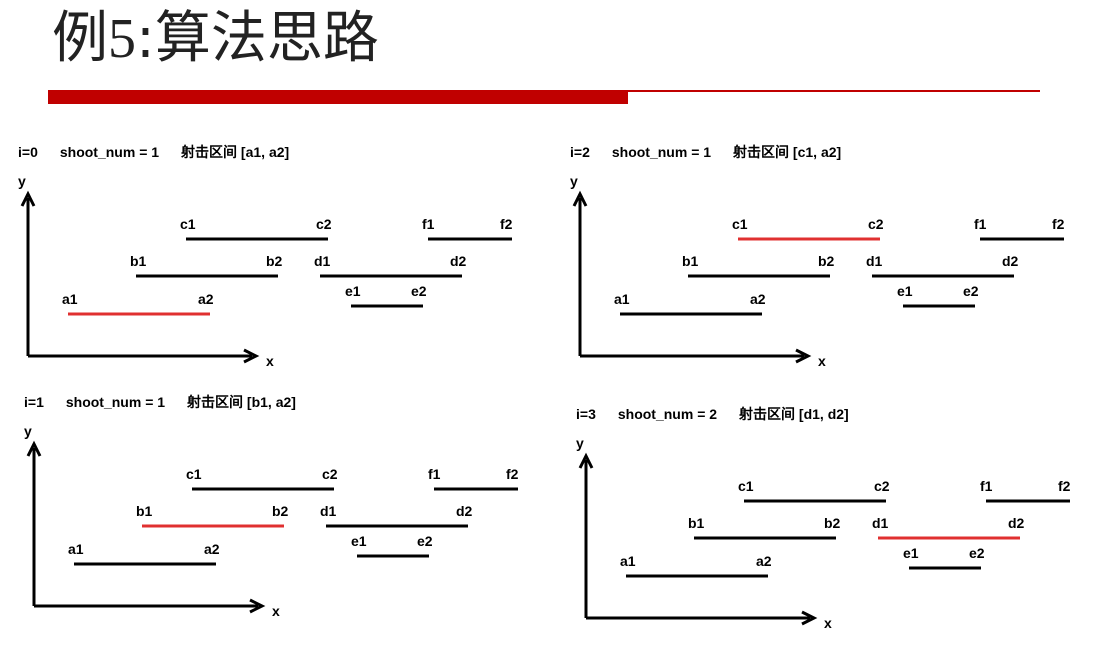 This screenshot has width=1098, height=661. Describe the element at coordinates (122, 39) in the screenshot. I see `title-number: 5` at that location.